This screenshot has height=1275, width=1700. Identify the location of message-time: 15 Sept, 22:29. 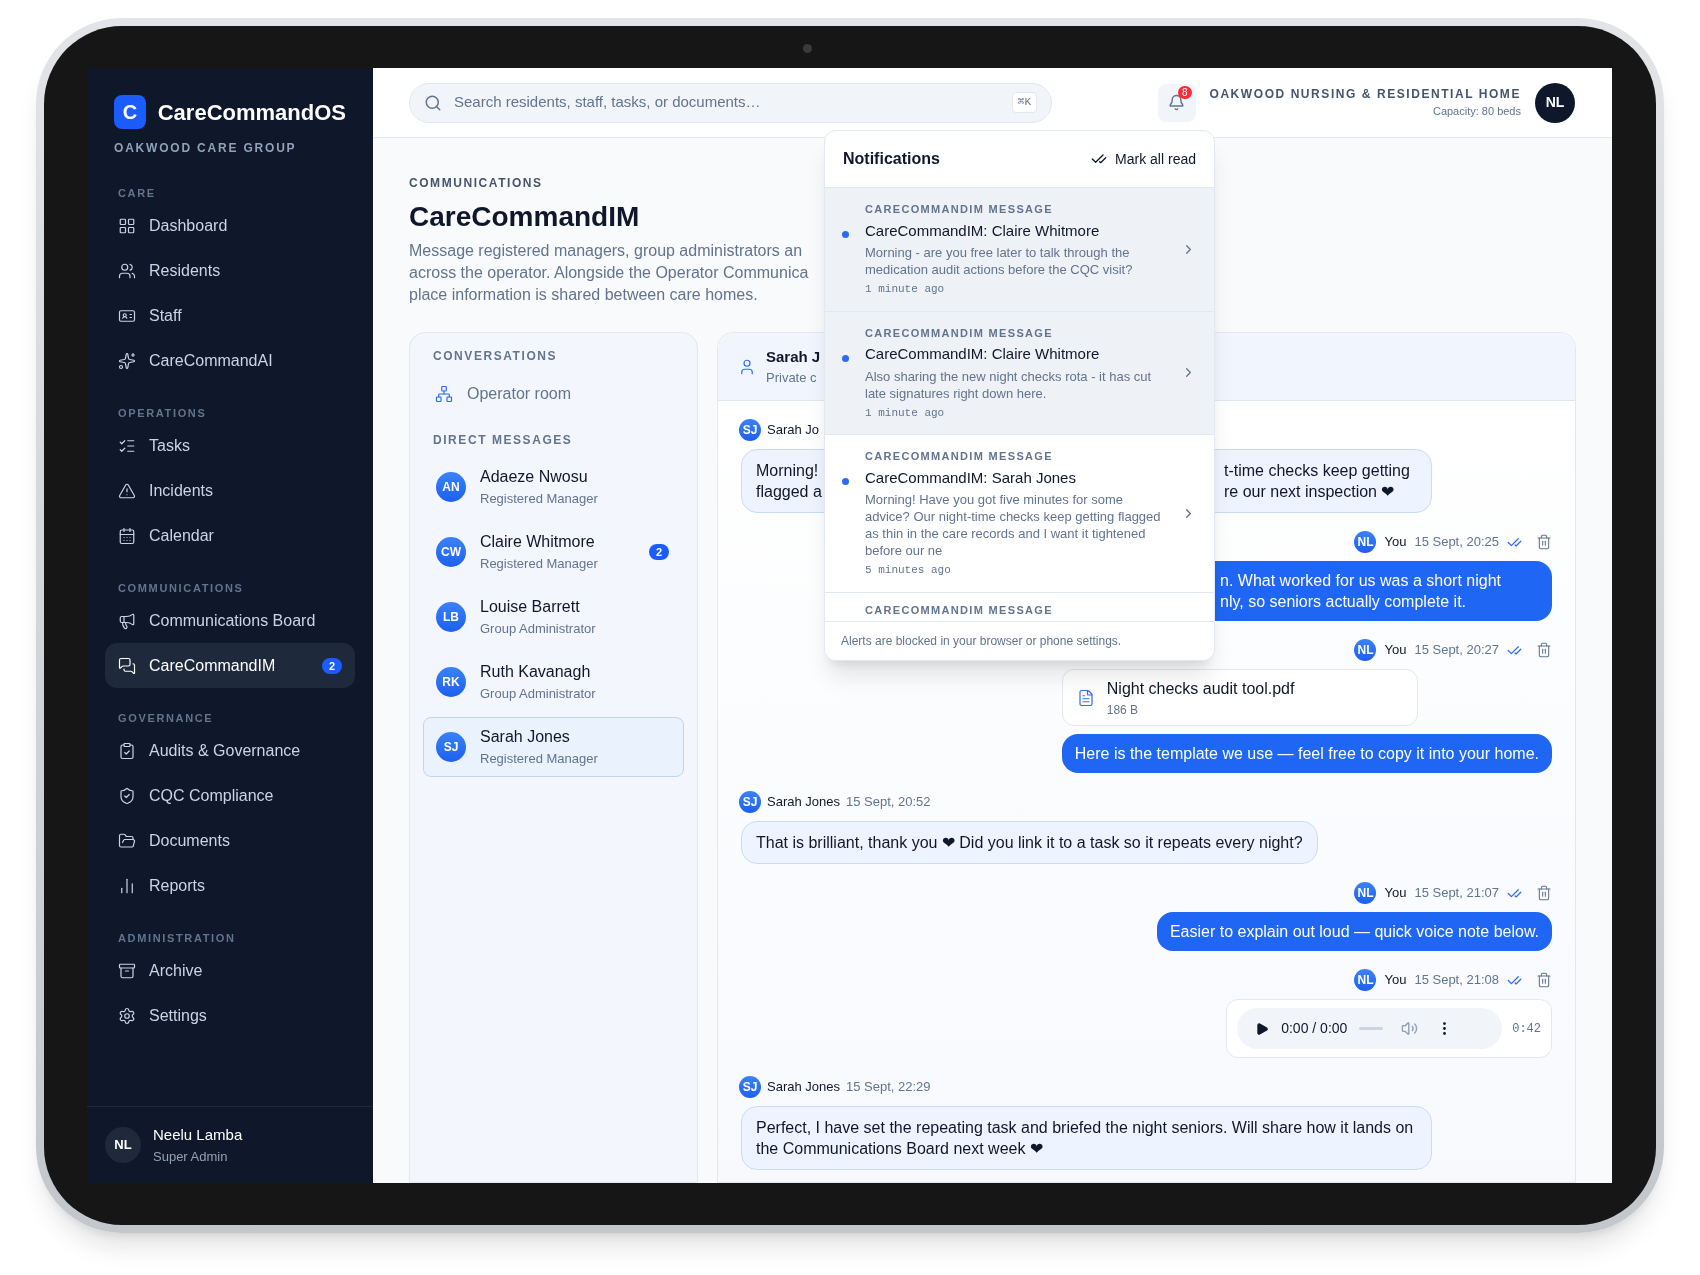
(888, 1087).